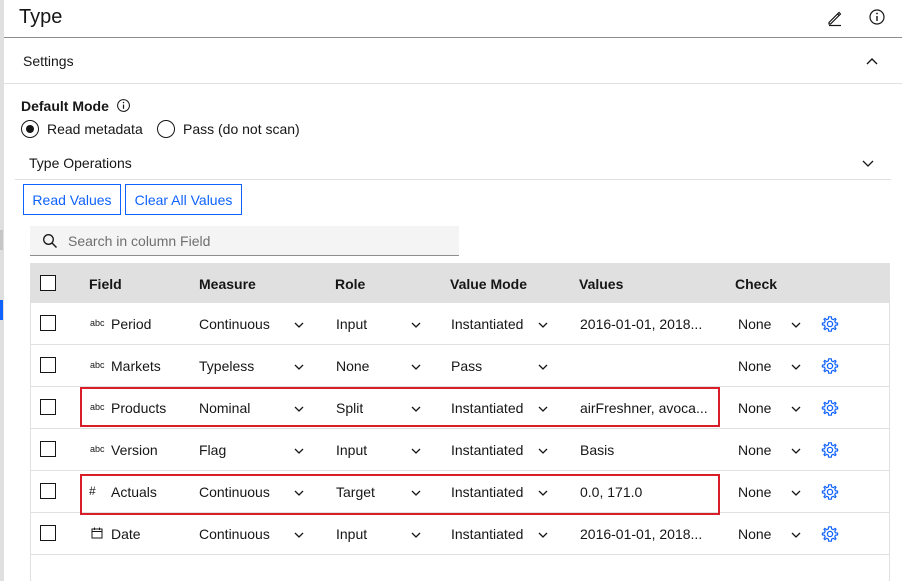 Image resolution: width=902 pixels, height=581 pixels. Describe the element at coordinates (139, 408) in the screenshot. I see `field-name: Products` at that location.